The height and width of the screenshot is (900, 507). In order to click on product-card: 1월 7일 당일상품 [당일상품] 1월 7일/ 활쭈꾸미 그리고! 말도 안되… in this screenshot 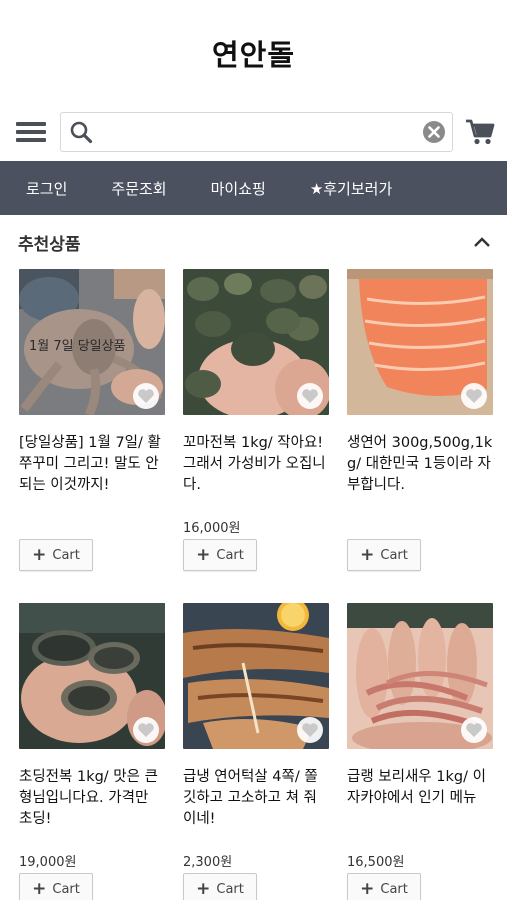, I will do `click(92, 436)`.